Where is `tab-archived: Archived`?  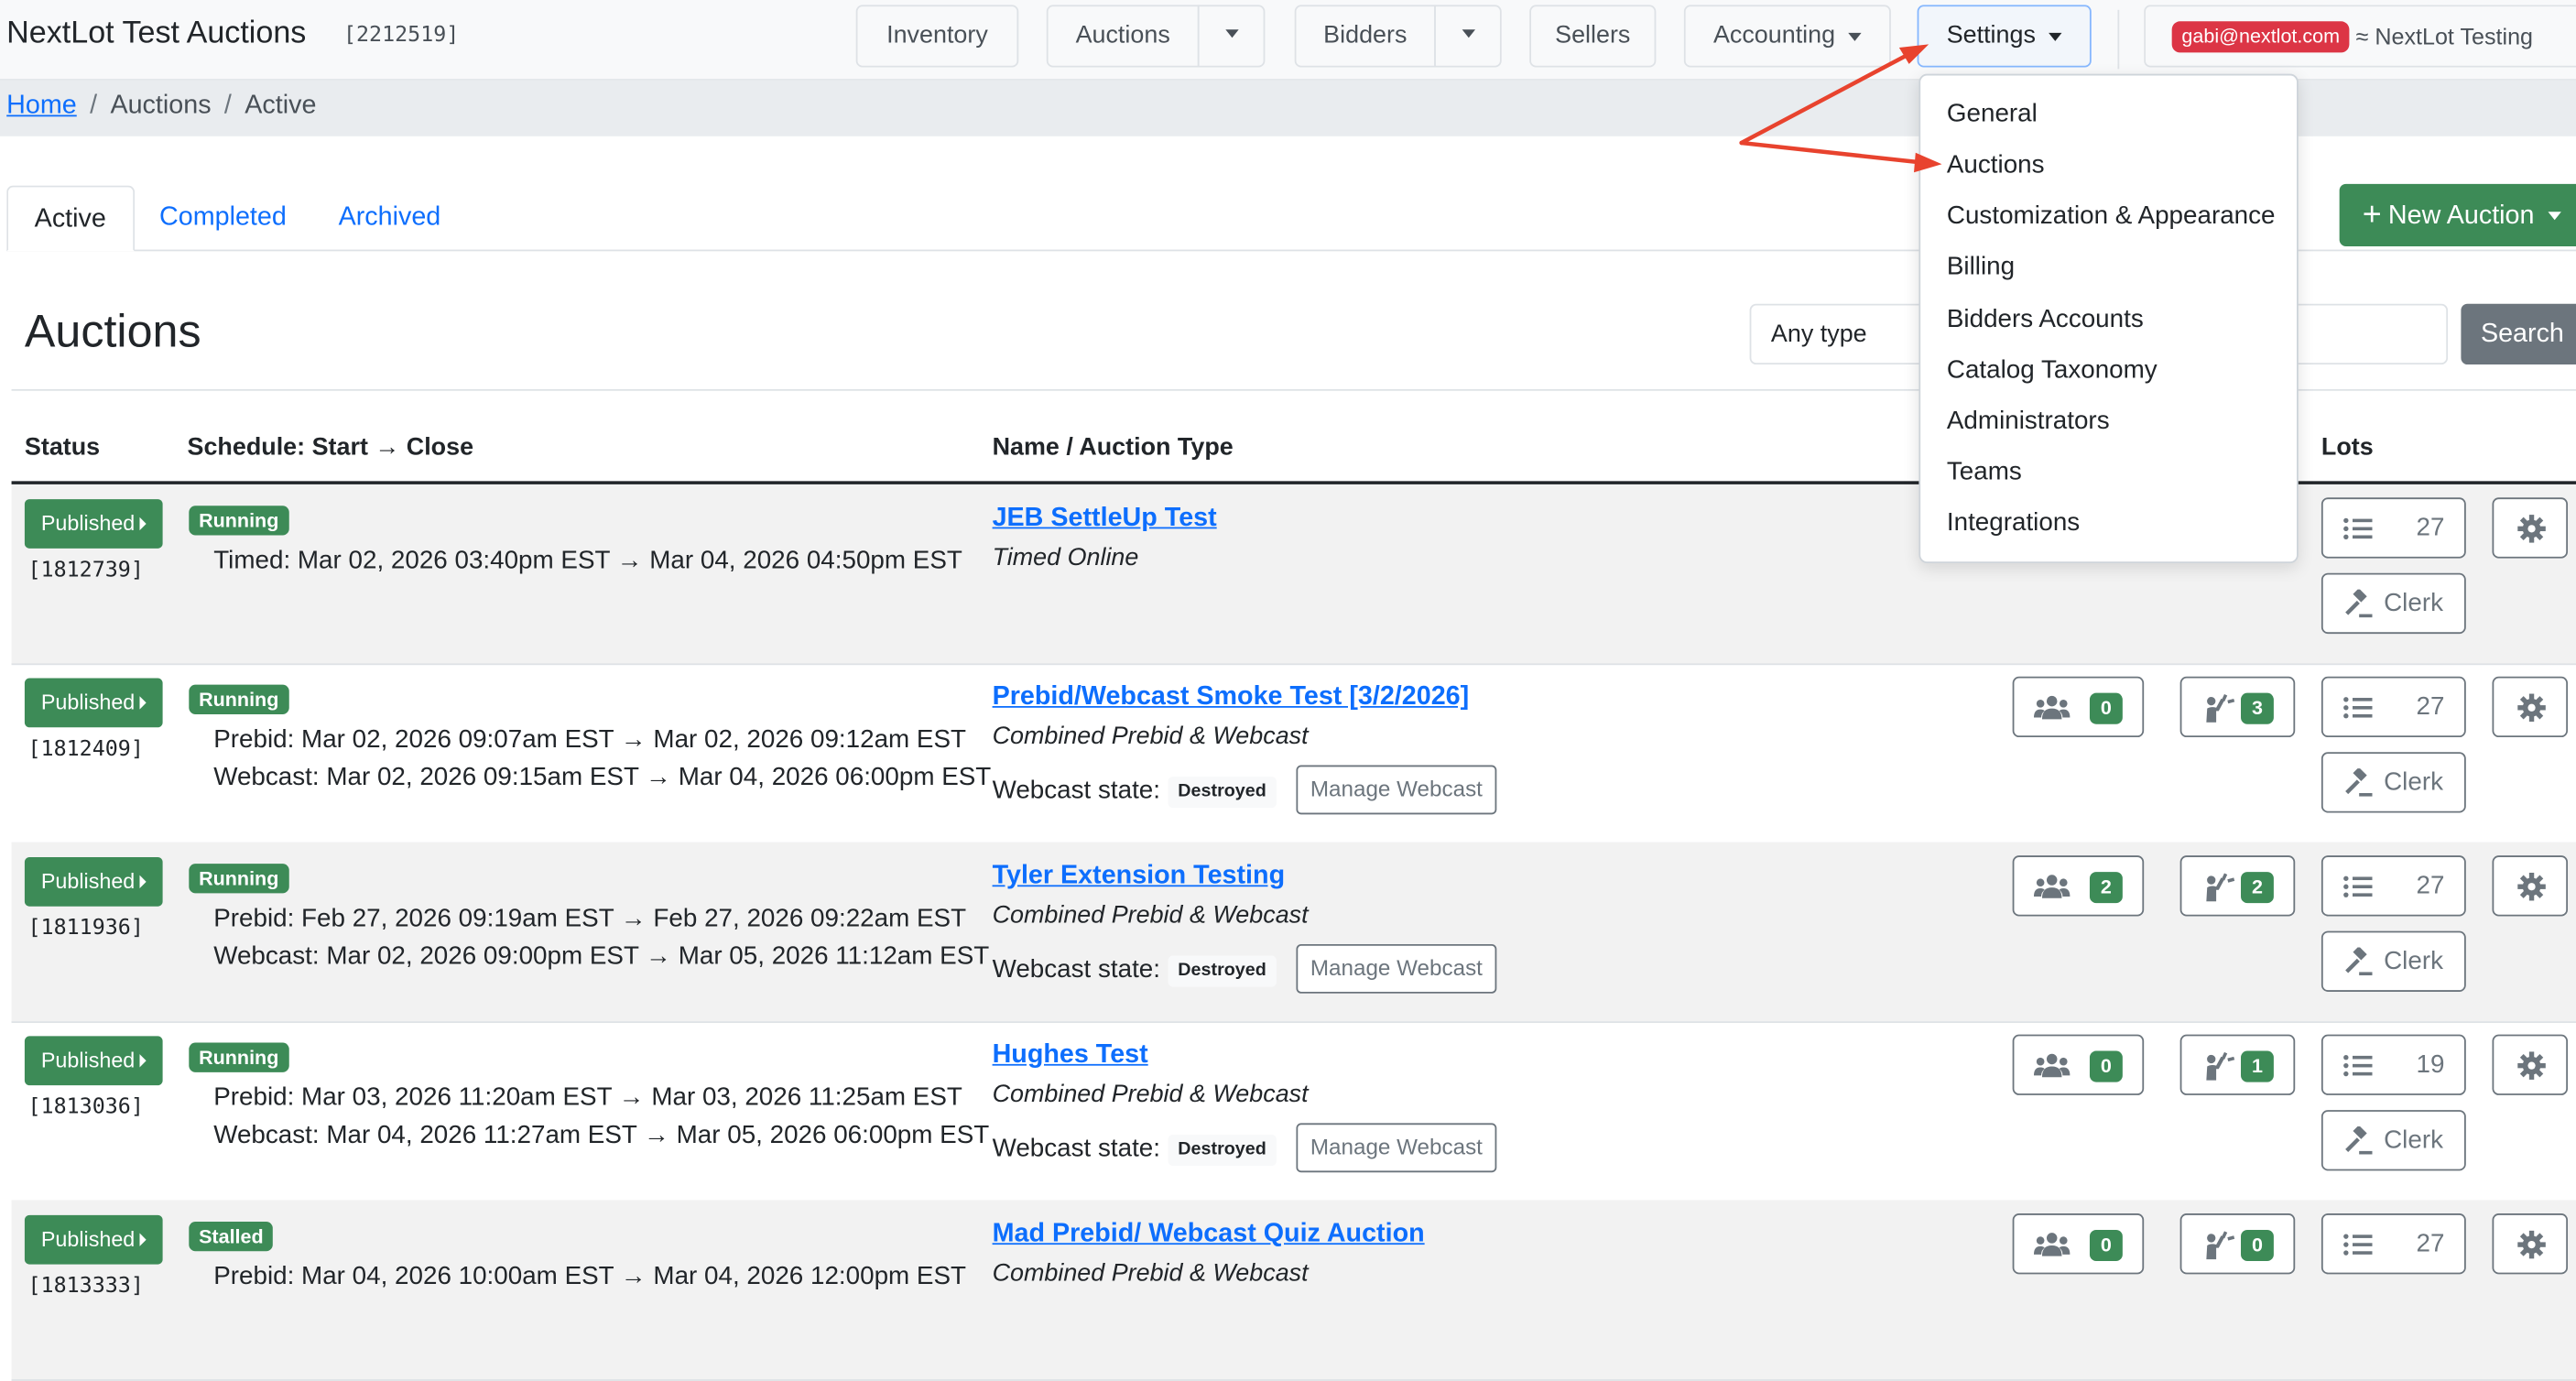
tab-archived: Archived is located at coordinates (389, 219).